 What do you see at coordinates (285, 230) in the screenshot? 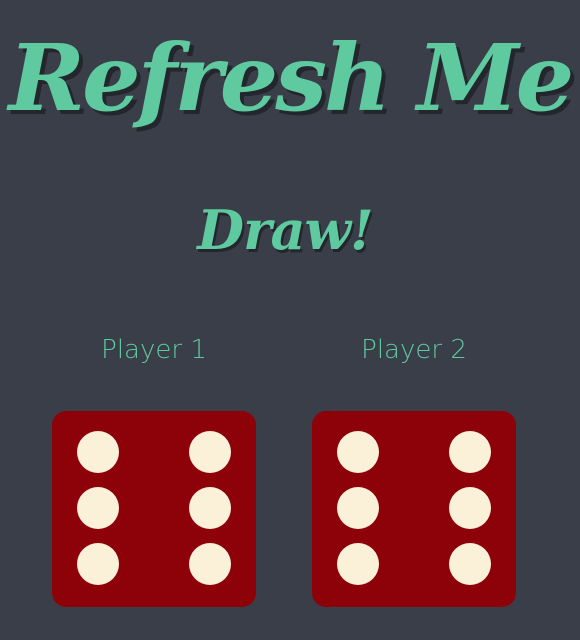
I see `result-heading: Draw!` at bounding box center [285, 230].